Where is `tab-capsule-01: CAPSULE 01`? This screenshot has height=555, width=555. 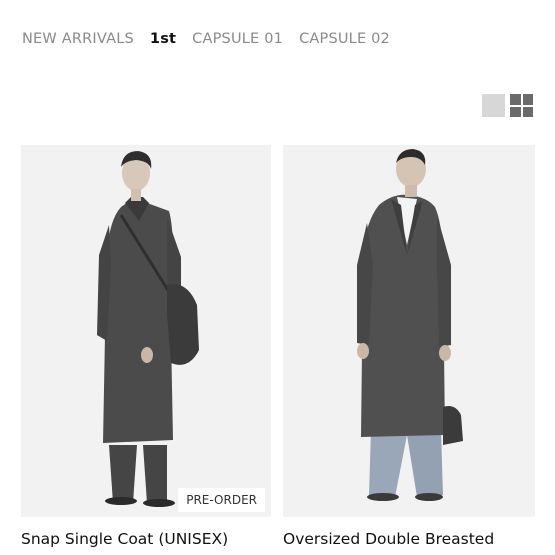
tab-capsule-01: CAPSULE 01 is located at coordinates (237, 39).